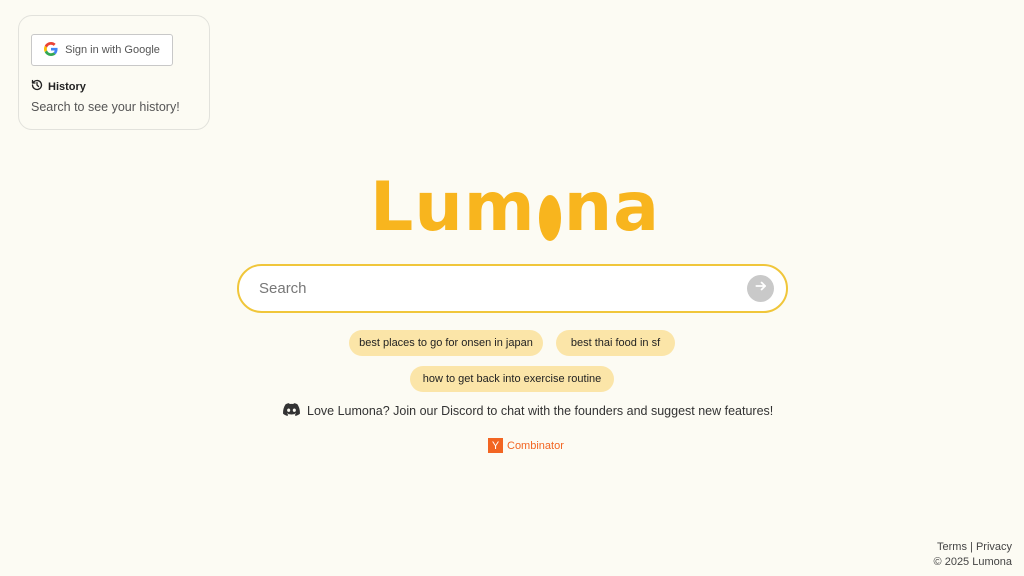 The width and height of the screenshot is (1024, 576). What do you see at coordinates (972, 562) in the screenshot?
I see `copyright-text: © 2025 Lumona` at bounding box center [972, 562].